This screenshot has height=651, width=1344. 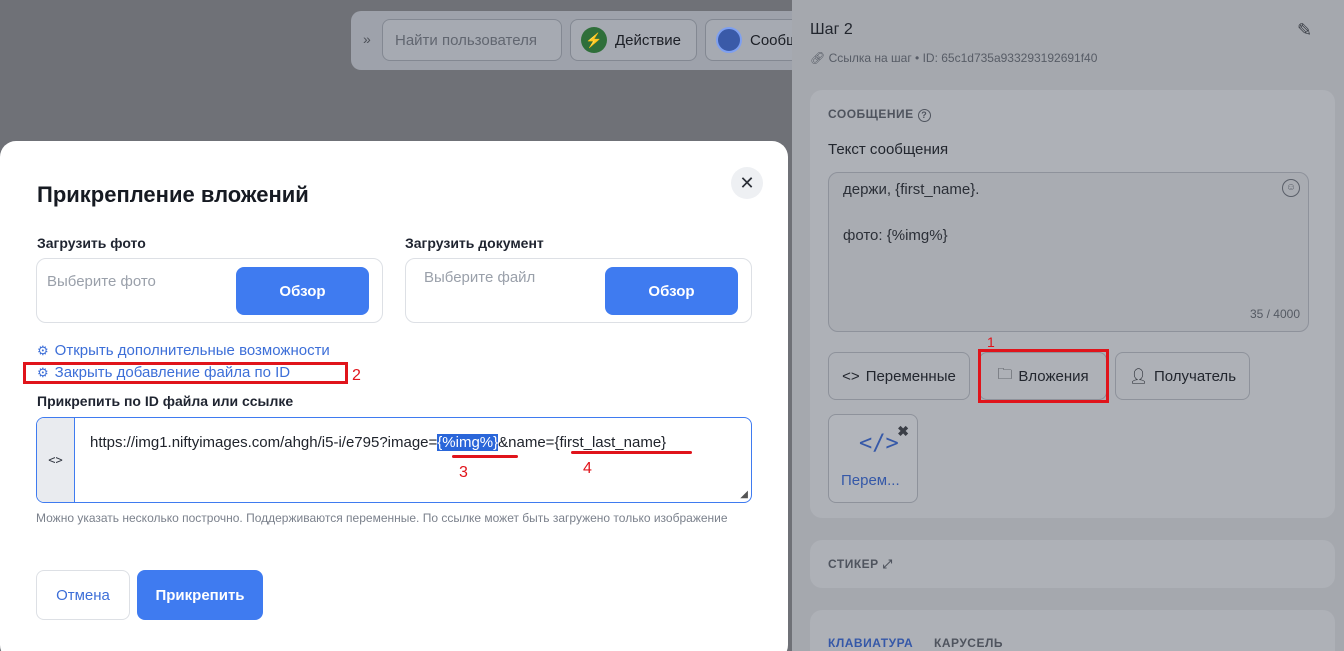 I want to click on gears-icon: ⚙, so click(x=43, y=350).